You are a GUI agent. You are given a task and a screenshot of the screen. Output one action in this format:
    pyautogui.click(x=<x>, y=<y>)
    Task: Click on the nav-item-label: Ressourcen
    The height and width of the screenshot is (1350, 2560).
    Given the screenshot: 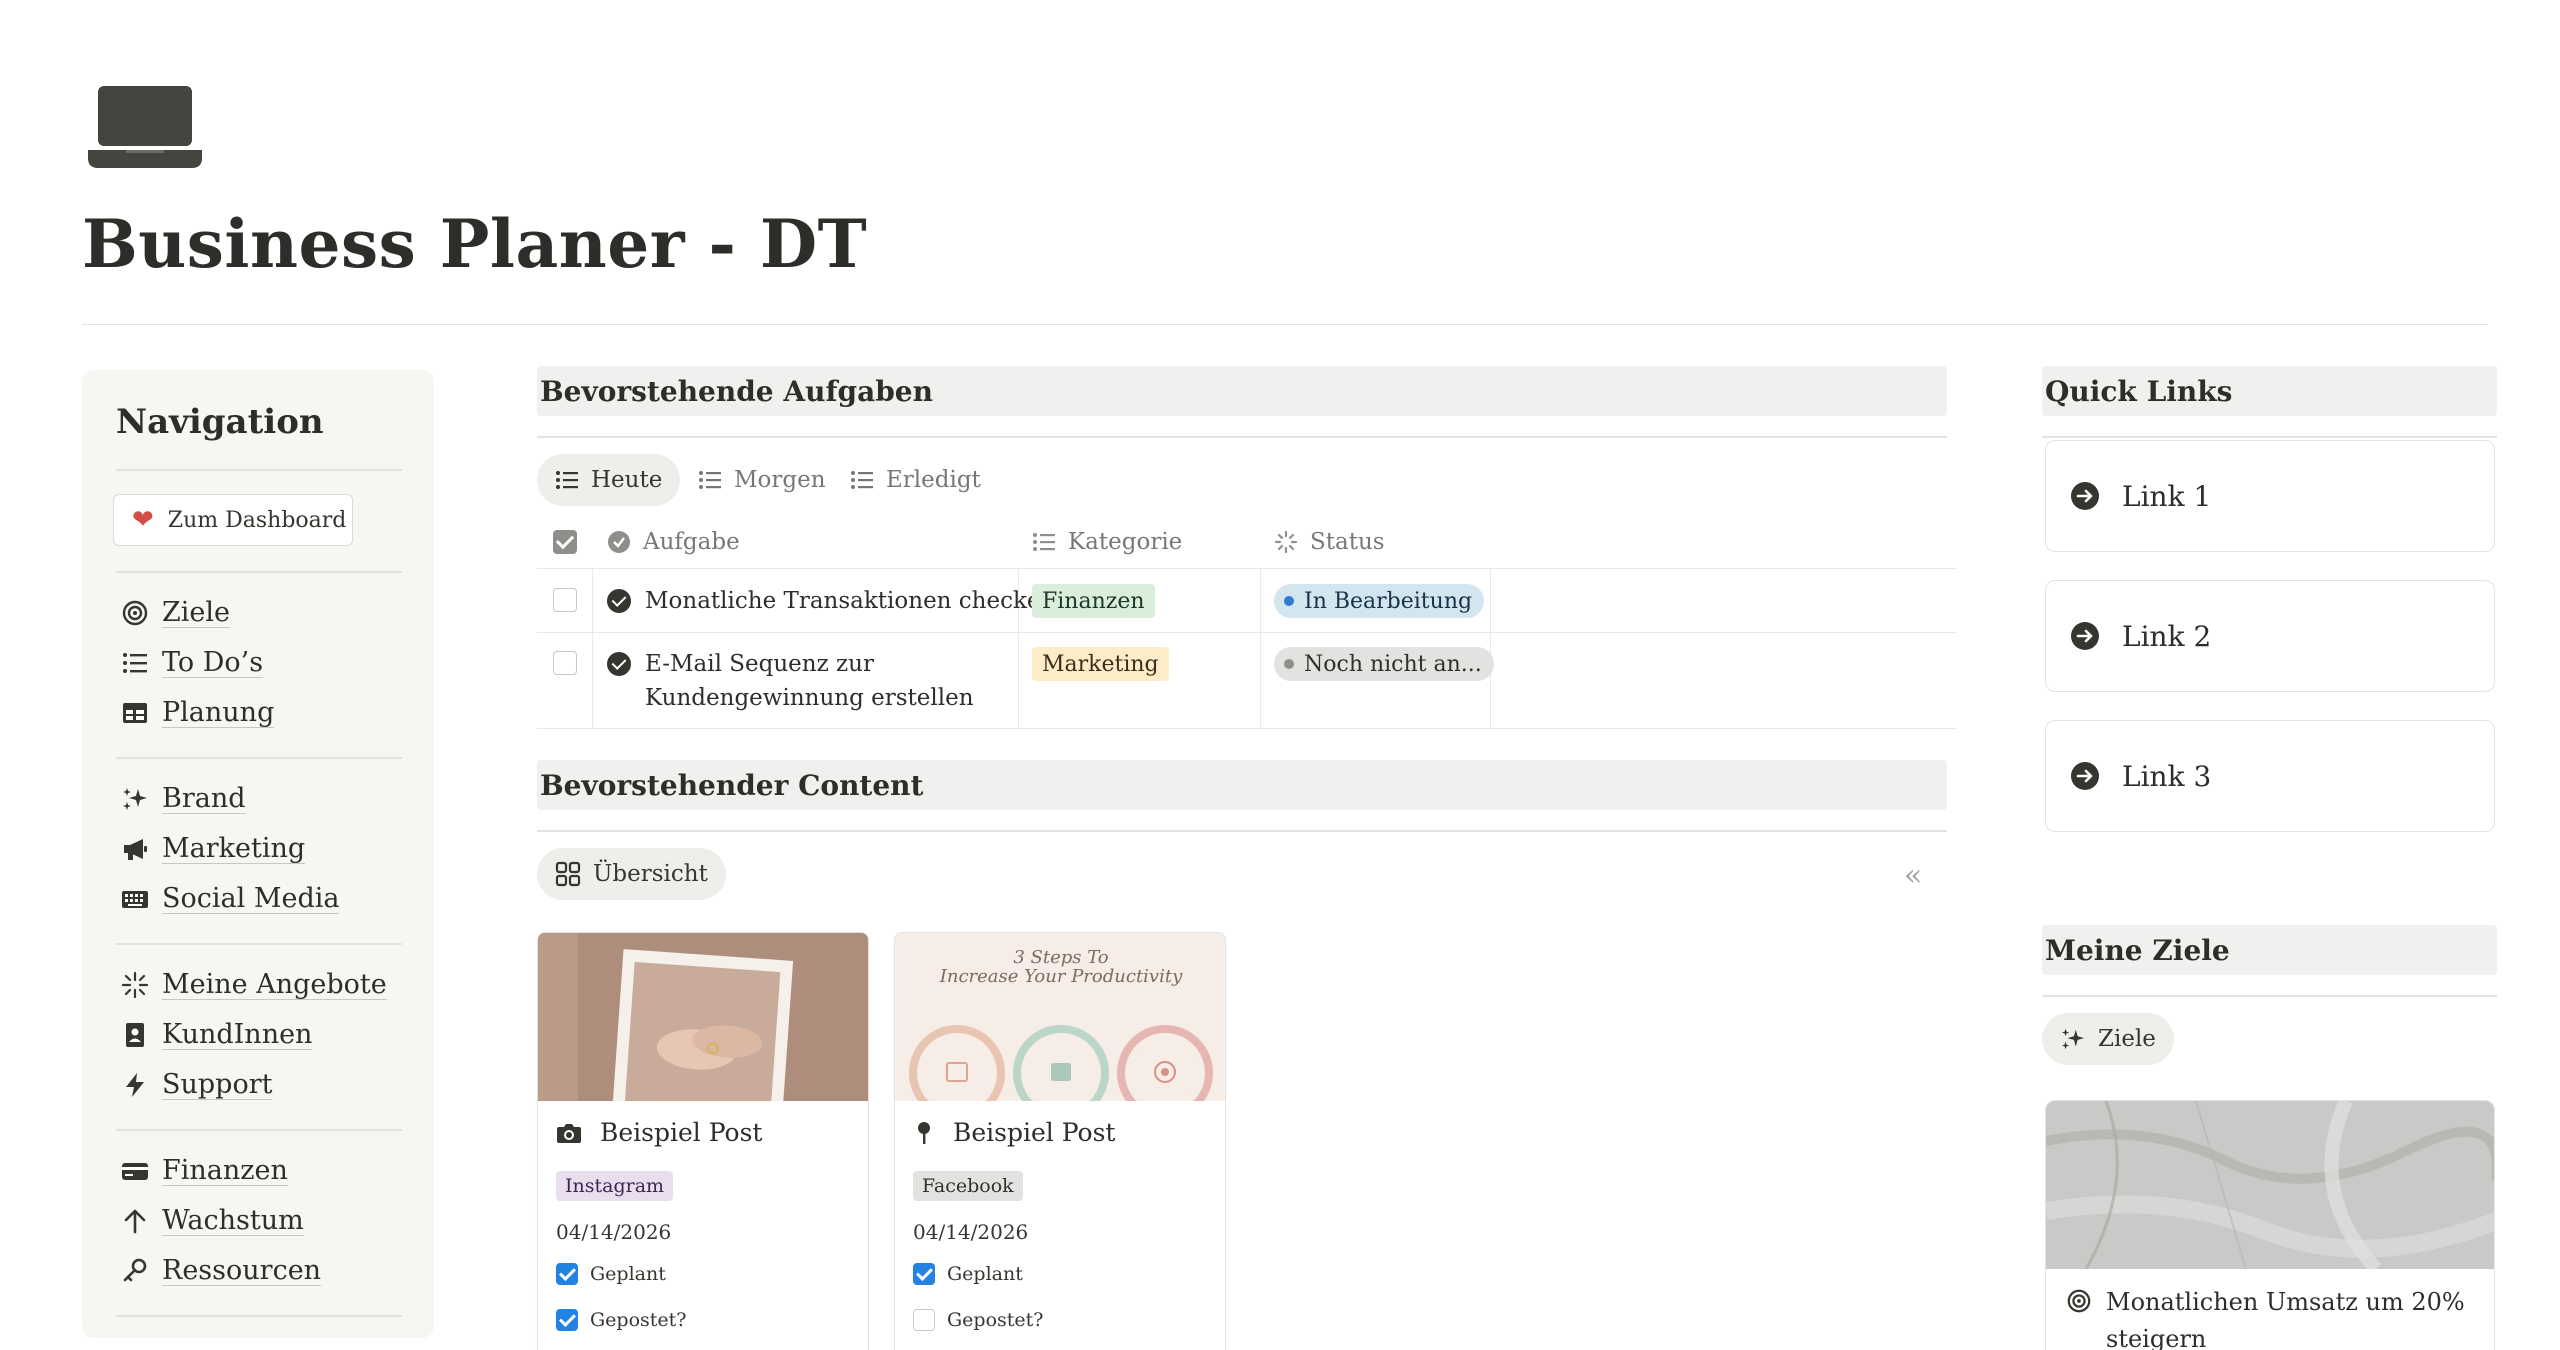 What is the action you would take?
    pyautogui.click(x=242, y=1270)
    